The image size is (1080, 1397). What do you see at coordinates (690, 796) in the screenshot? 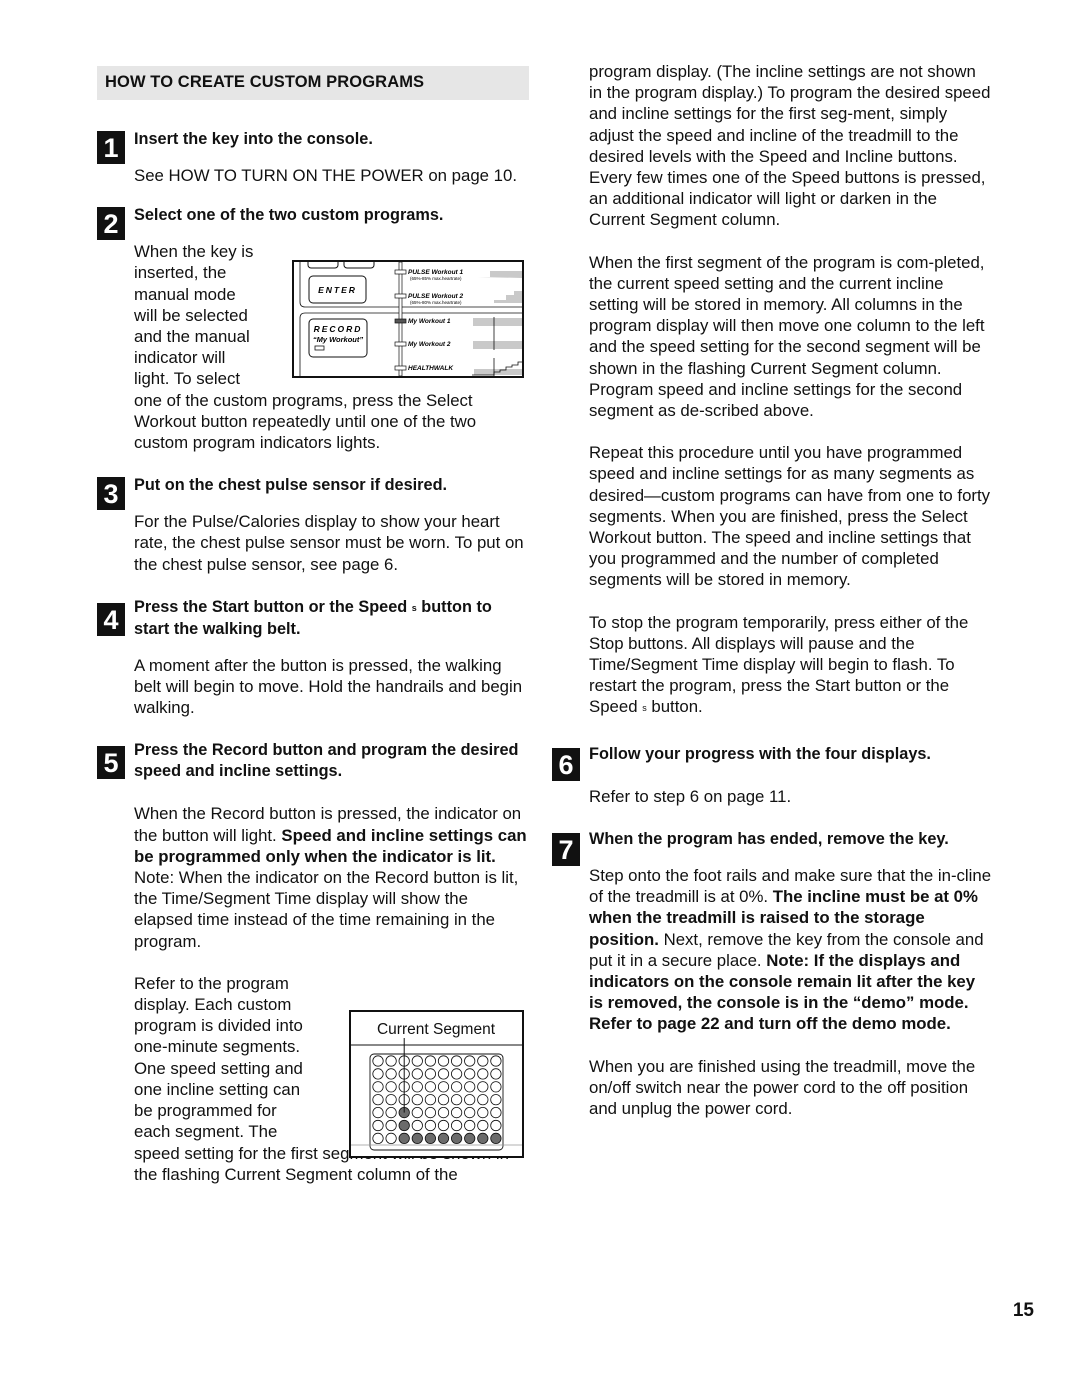
I see `step-body: Refer to step 6 on page 11.` at bounding box center [690, 796].